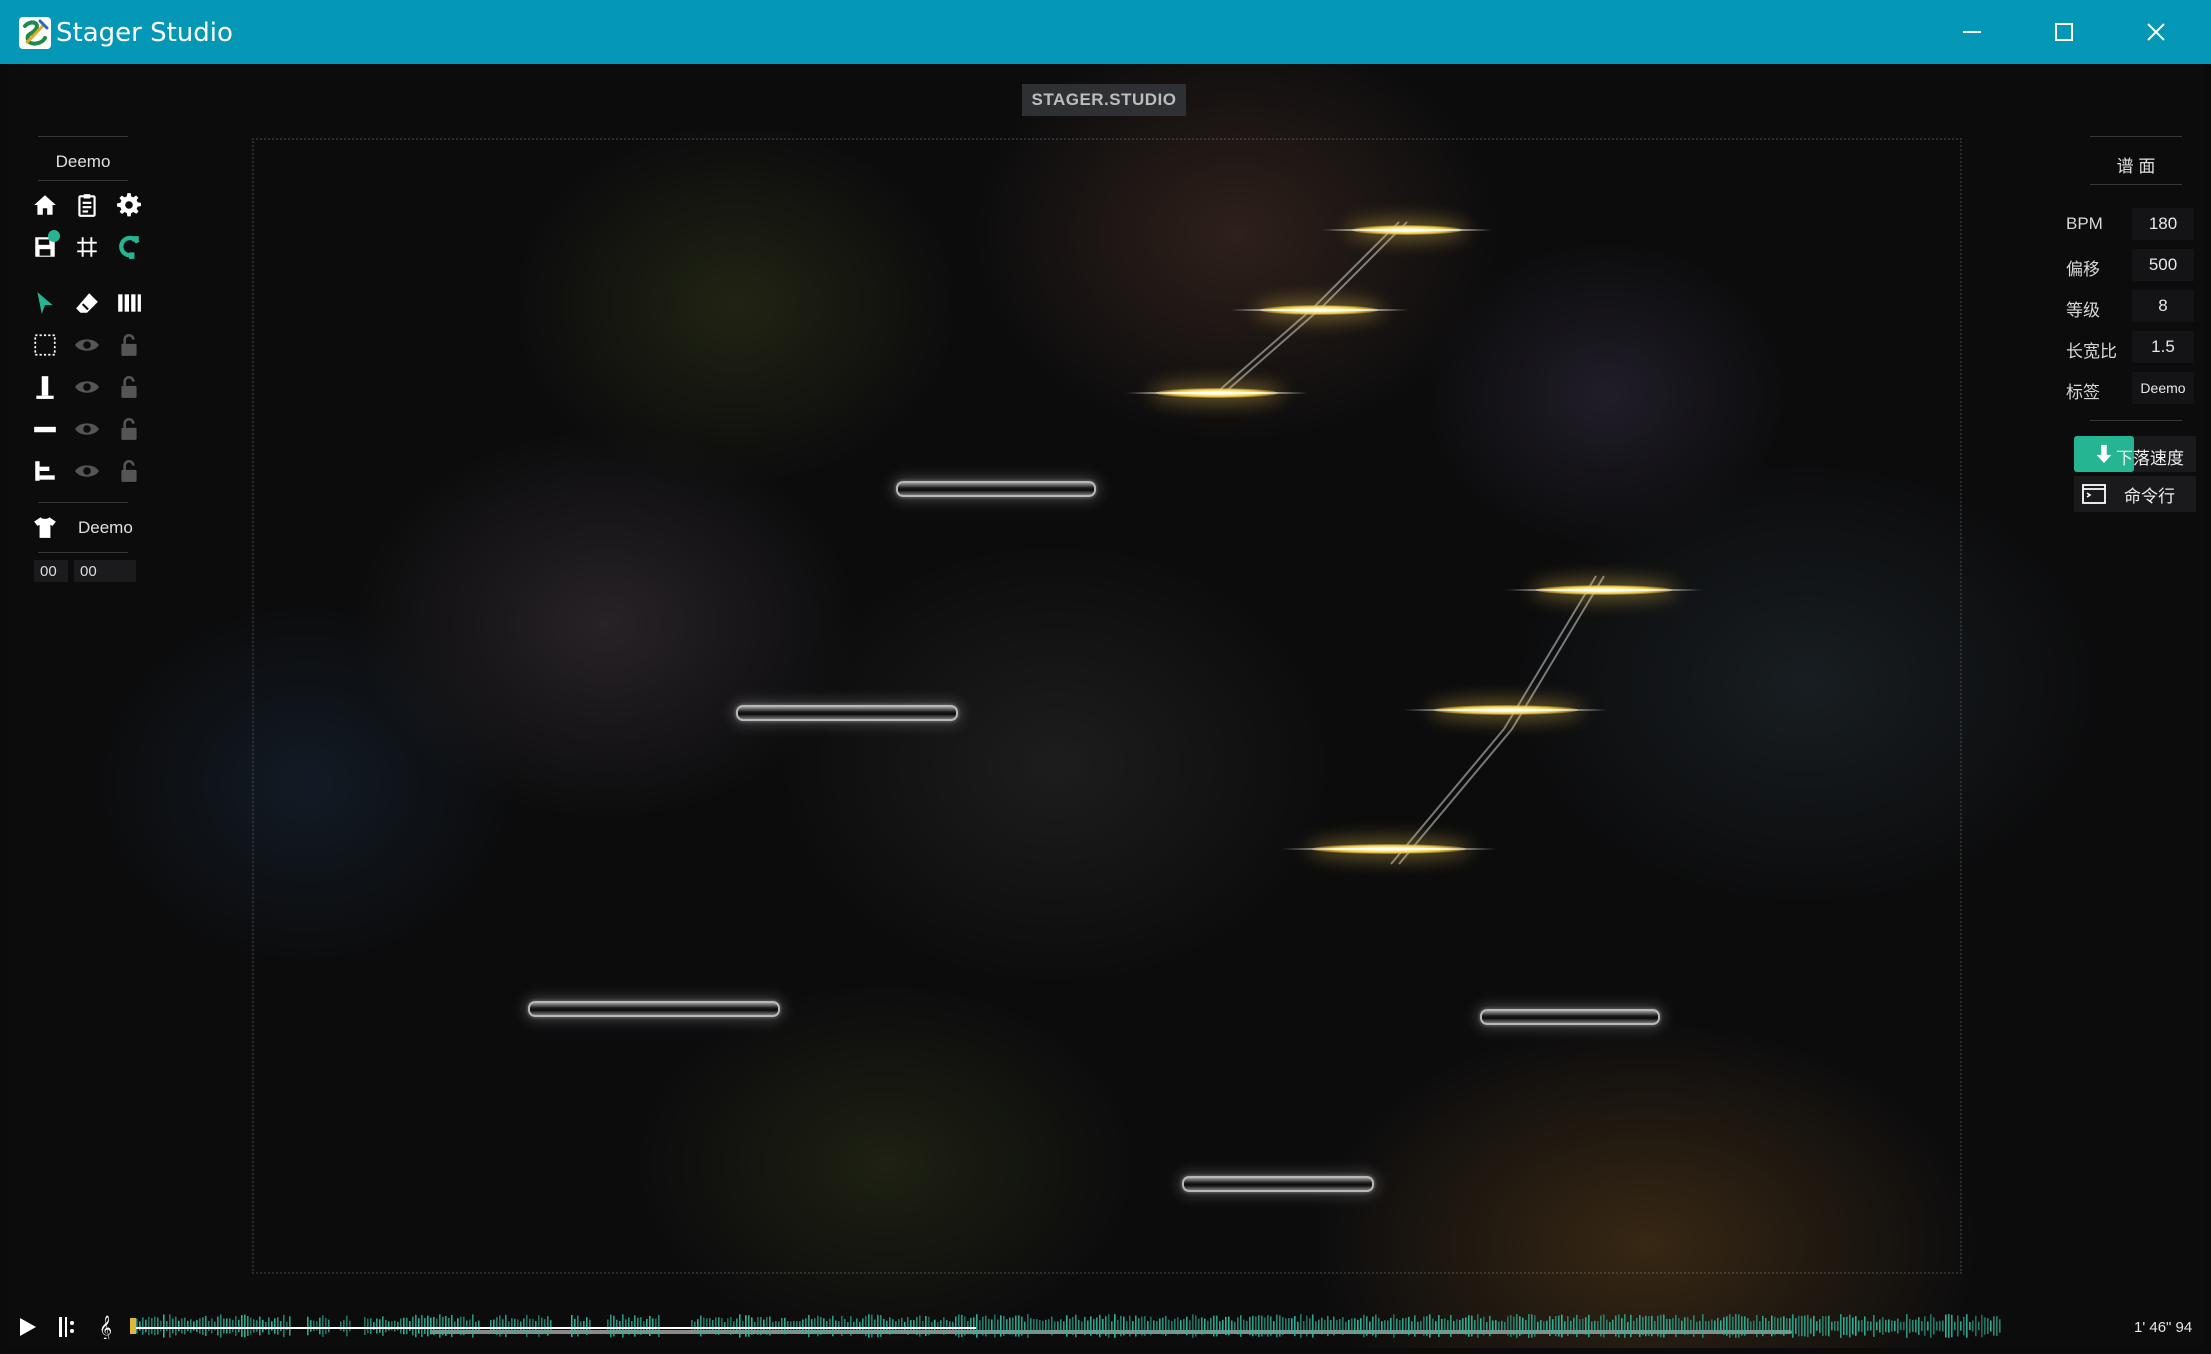  Describe the element at coordinates (129, 205) in the screenshot. I see `settings-button` at that location.